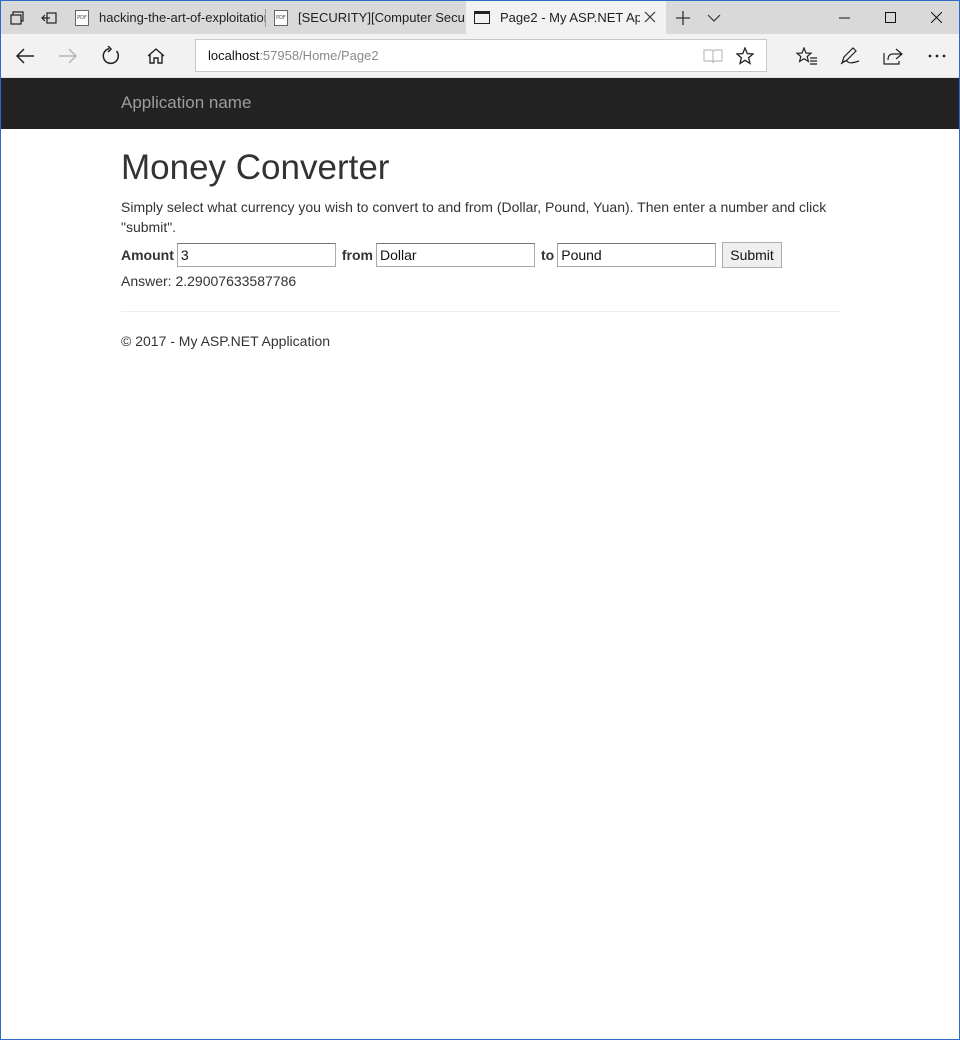  Describe the element at coordinates (637, 255) in the screenshot. I see `to-currency-input` at that location.